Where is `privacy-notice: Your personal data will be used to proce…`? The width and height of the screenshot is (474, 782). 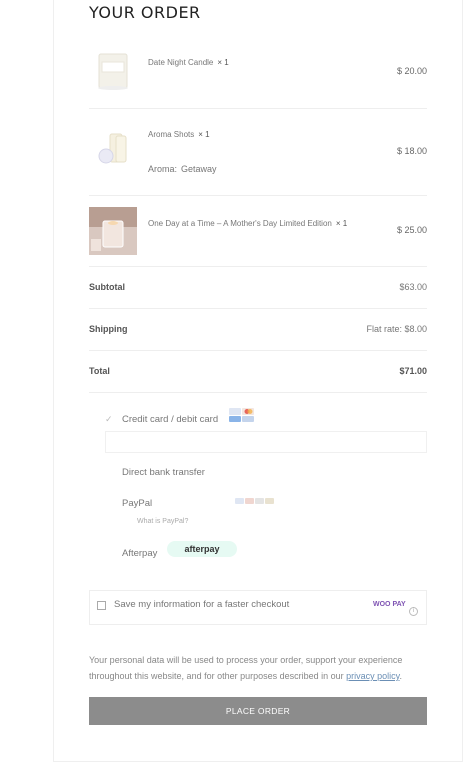 privacy-notice: Your personal data will be used to proce… is located at coordinates (246, 668).